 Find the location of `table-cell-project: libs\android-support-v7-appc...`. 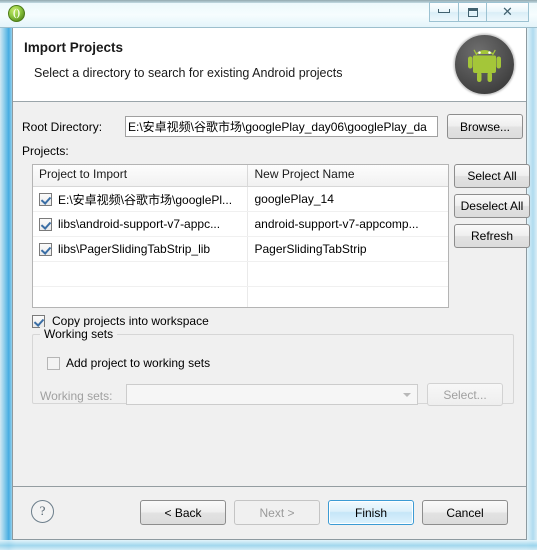

table-cell-project: libs\android-support-v7-appc... is located at coordinates (141, 224).